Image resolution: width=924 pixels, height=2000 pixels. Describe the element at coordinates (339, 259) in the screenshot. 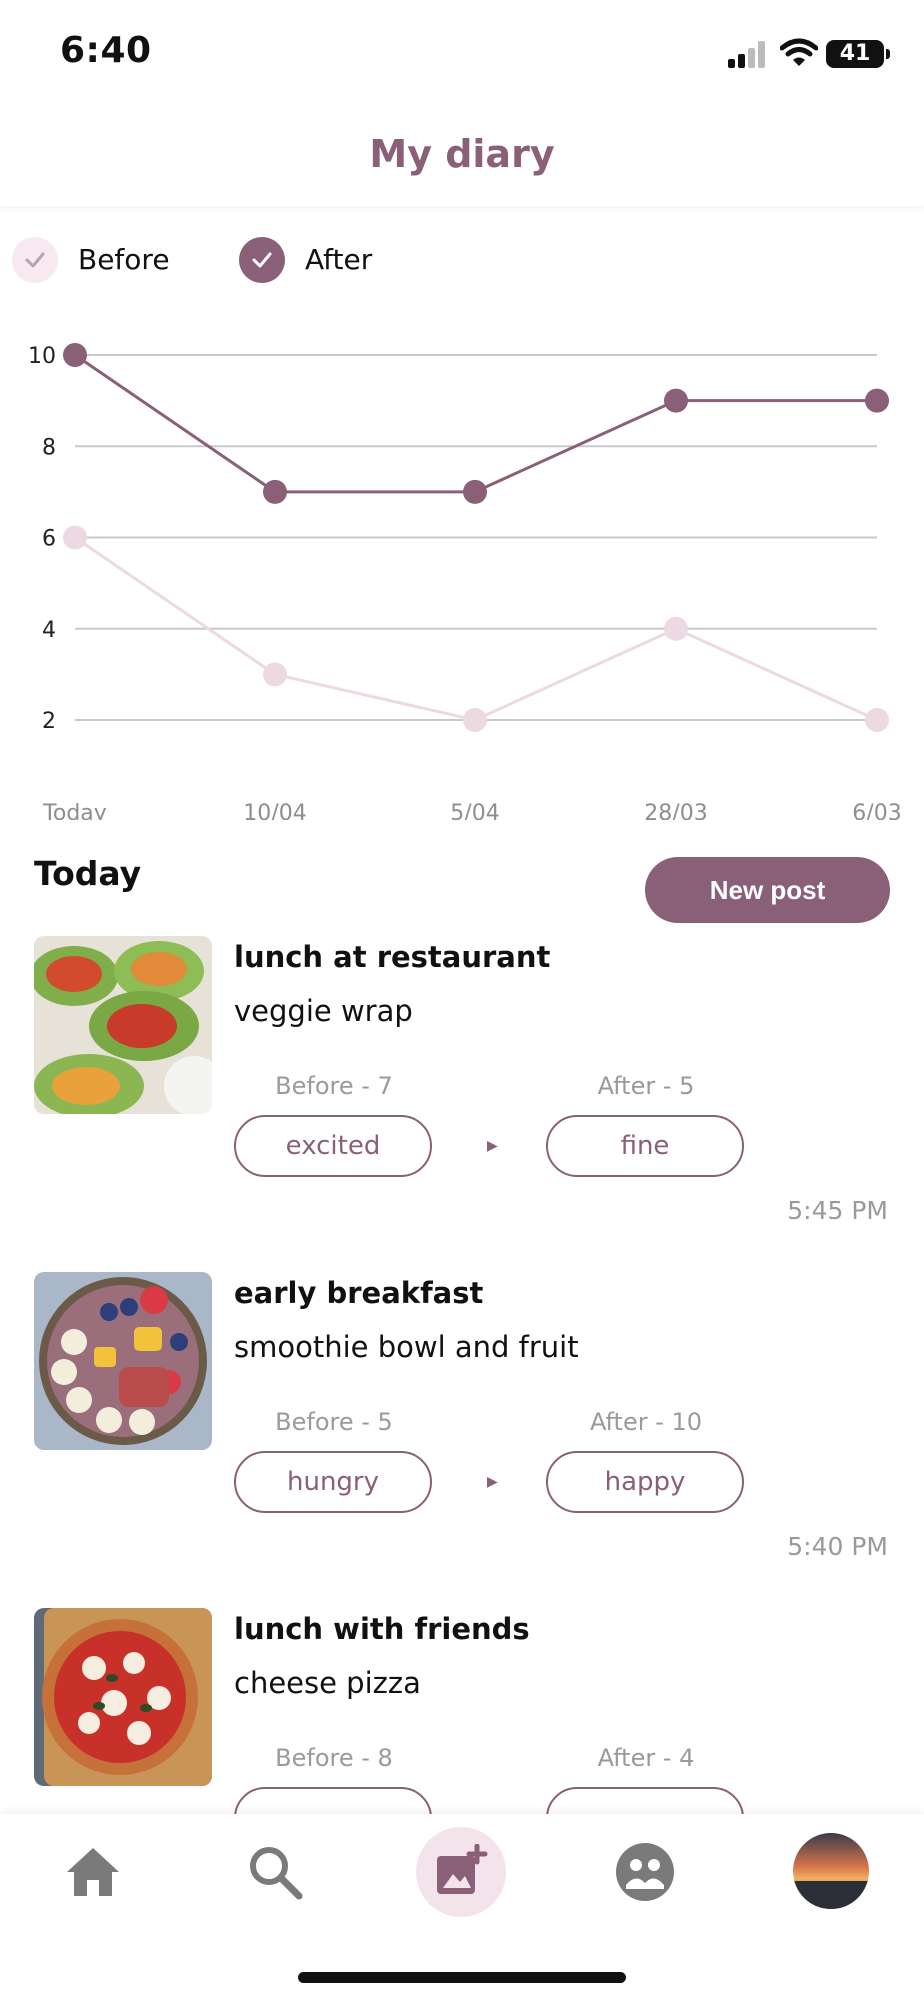

I see `legend-after-label: After` at that location.